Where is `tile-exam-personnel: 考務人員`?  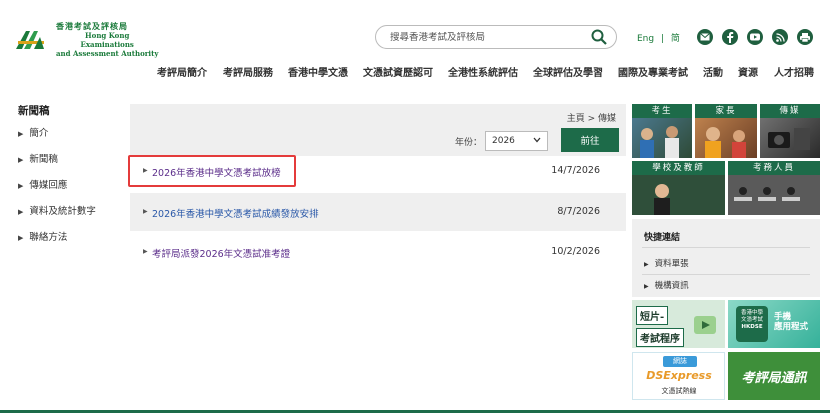
tile-exam-personnel: 考務人員 is located at coordinates (774, 188).